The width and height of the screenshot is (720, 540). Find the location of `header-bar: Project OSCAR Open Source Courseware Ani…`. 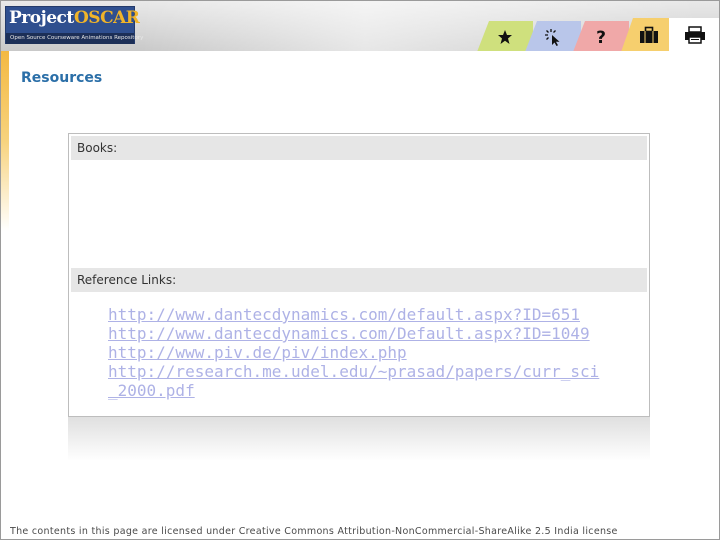

header-bar: Project OSCAR Open Source Courseware Ani… is located at coordinates (360, 26).